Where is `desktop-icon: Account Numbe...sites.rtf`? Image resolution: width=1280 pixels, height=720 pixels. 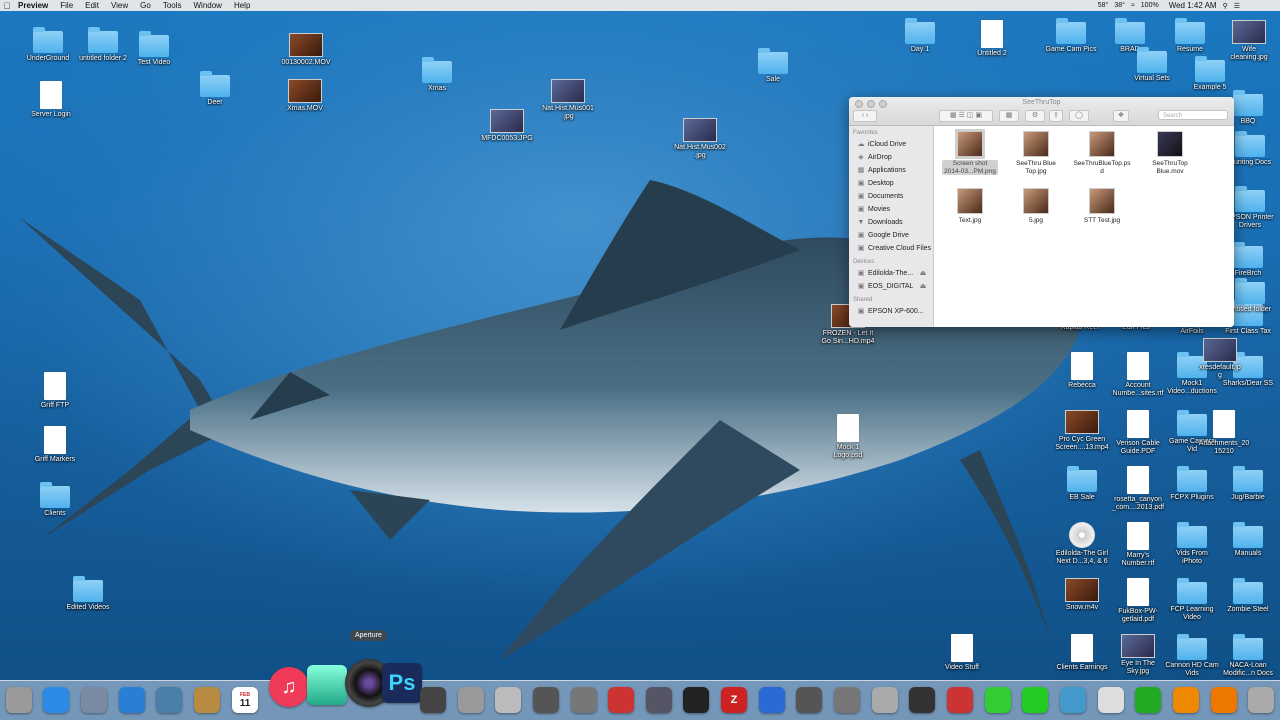 desktop-icon: Account Numbe...sites.rtf is located at coordinates (1138, 375).